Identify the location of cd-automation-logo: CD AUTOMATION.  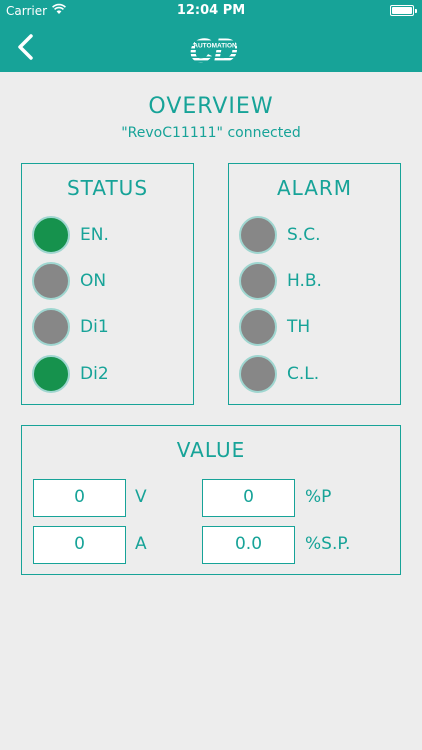
(213, 49).